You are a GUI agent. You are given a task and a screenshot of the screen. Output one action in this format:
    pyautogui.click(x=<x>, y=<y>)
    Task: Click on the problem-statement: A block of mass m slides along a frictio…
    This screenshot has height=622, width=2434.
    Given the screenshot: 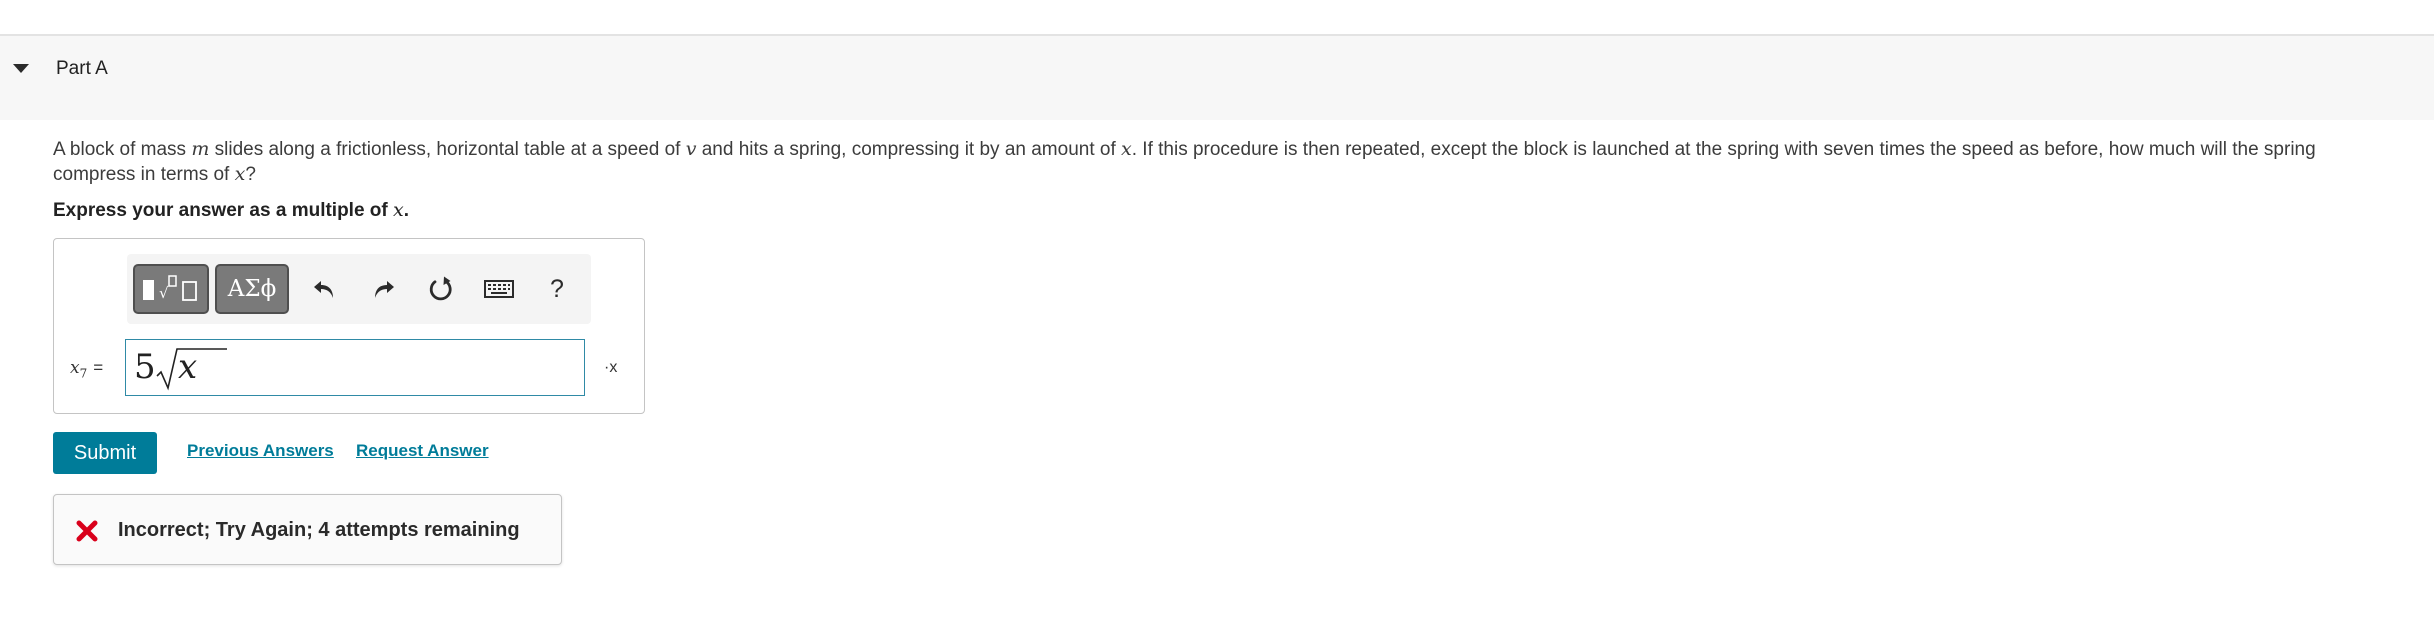 What is the action you would take?
    pyautogui.click(x=1223, y=162)
    